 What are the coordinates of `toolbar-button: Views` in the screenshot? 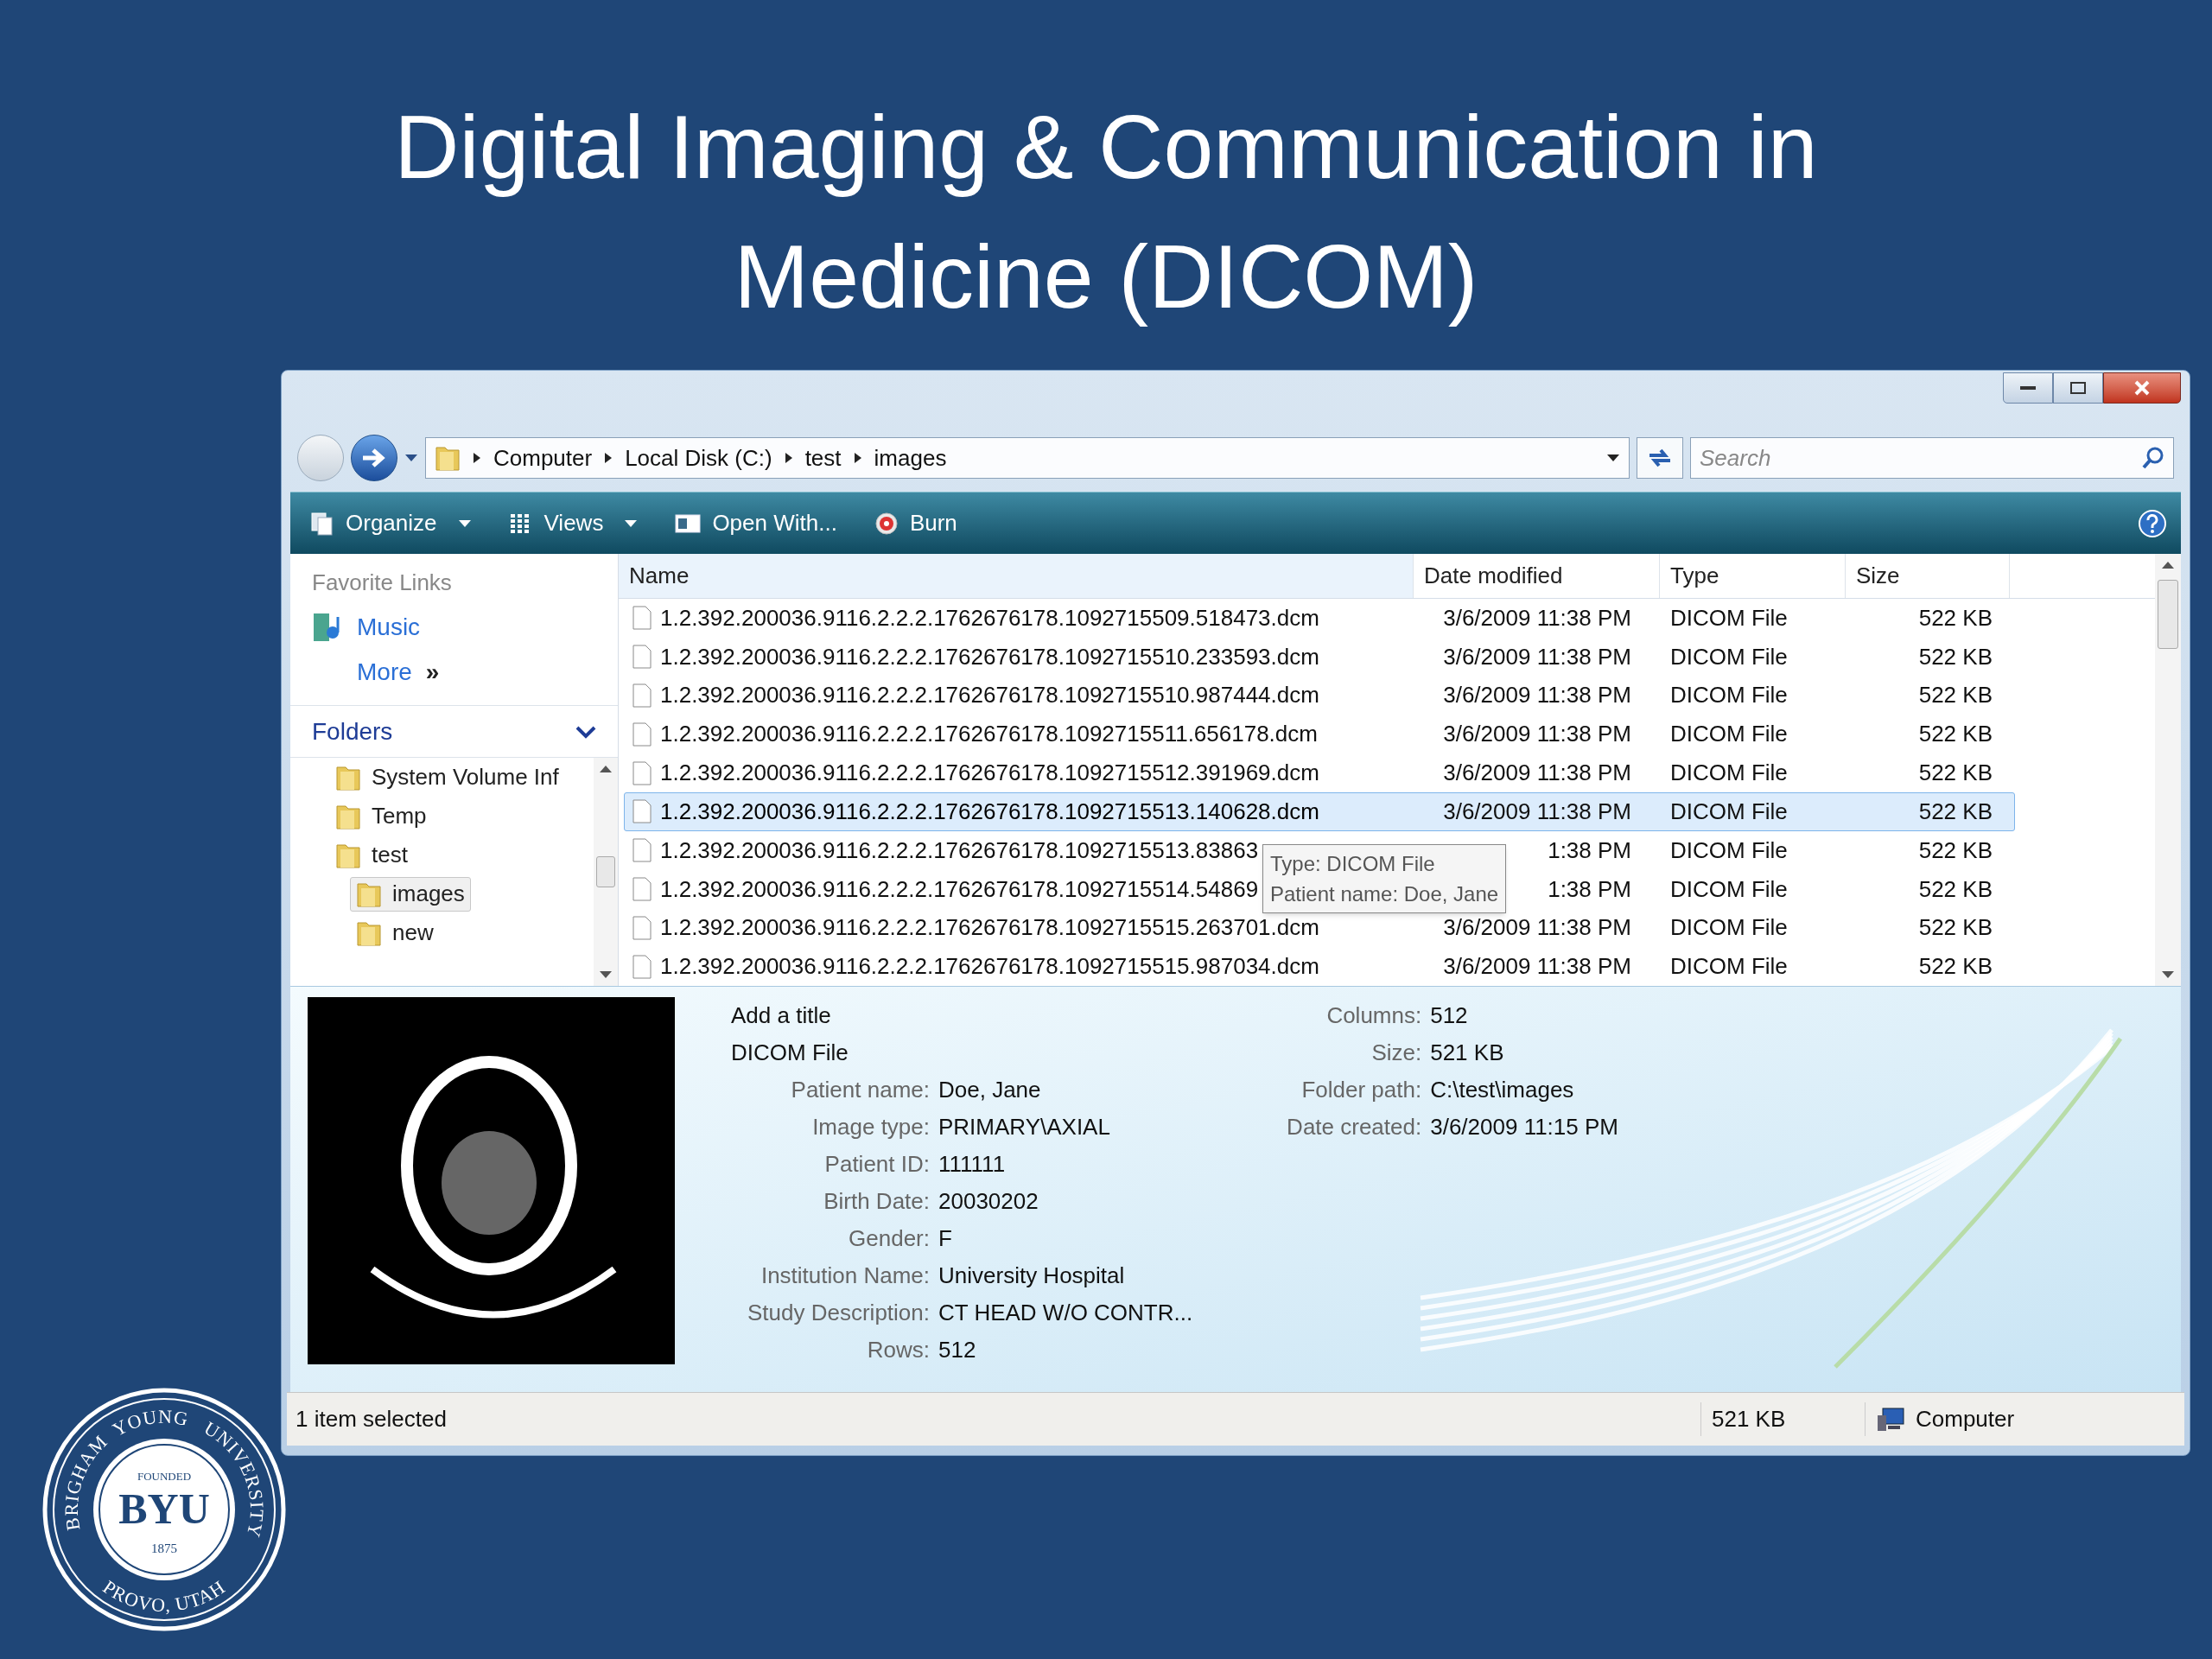 It's located at (573, 523).